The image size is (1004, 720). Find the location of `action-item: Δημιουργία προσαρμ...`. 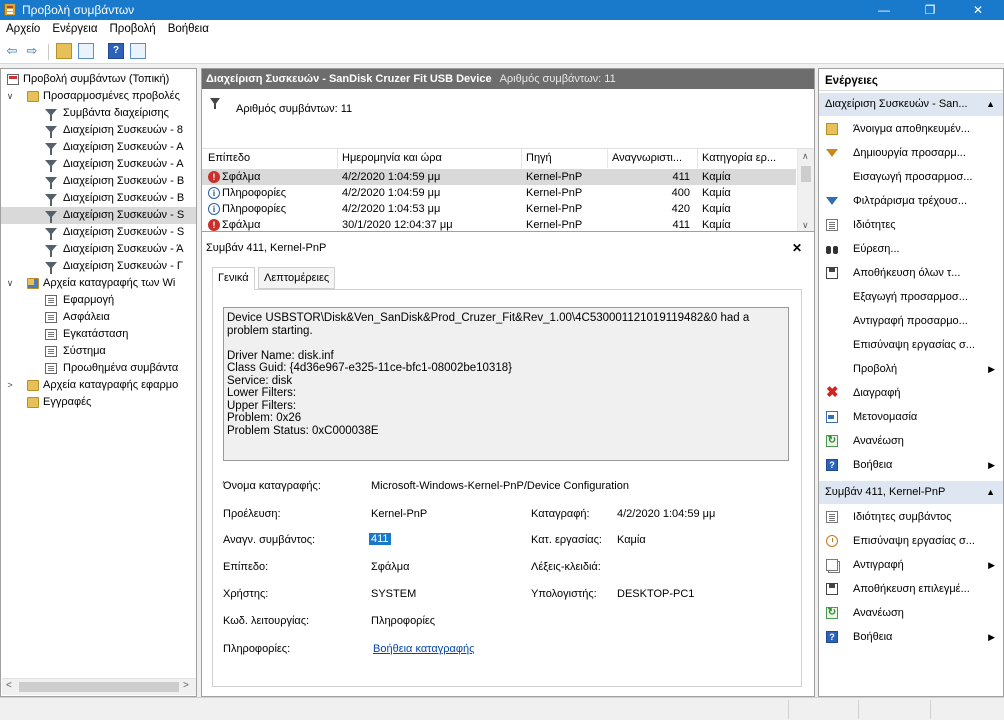

action-item: Δημιουργία προσαρμ... is located at coordinates (911, 153).